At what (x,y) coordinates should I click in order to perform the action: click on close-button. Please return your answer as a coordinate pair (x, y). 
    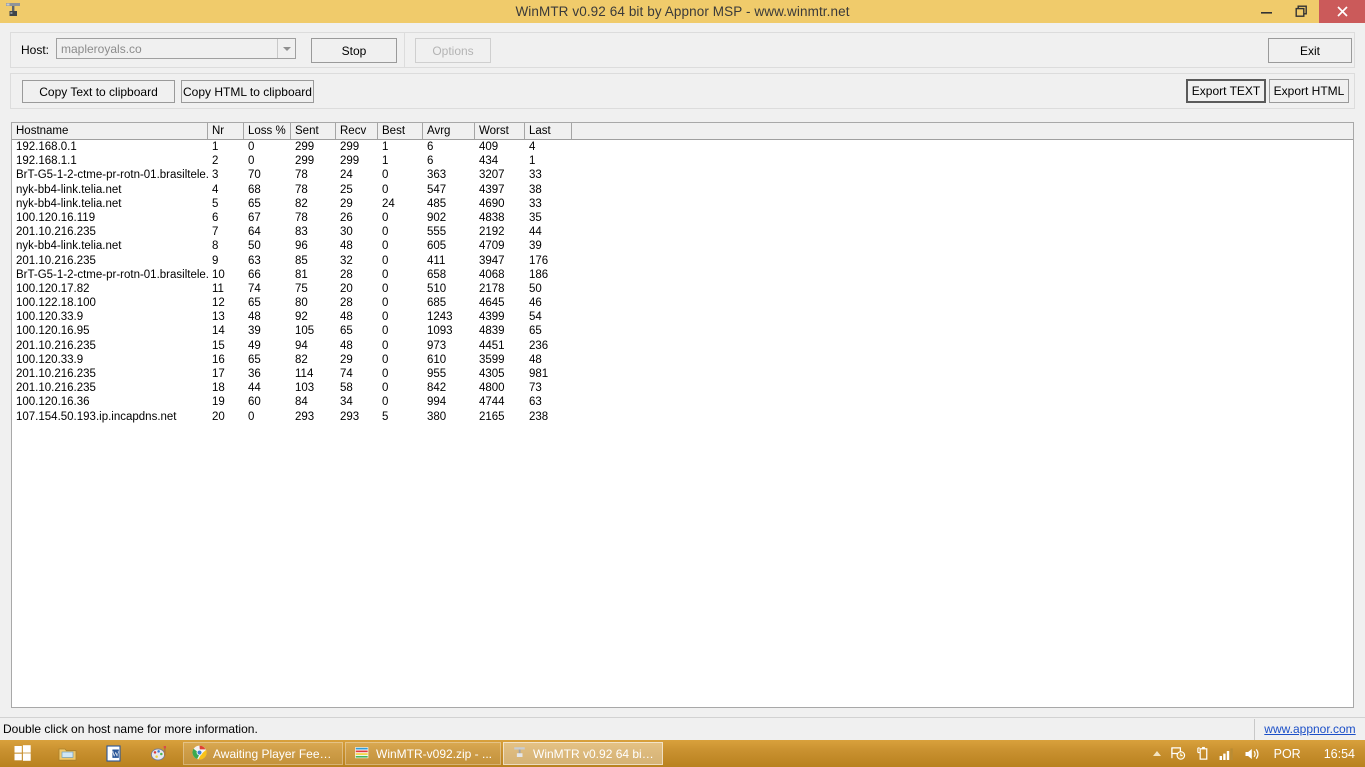
    Looking at the image, I should click on (1342, 11).